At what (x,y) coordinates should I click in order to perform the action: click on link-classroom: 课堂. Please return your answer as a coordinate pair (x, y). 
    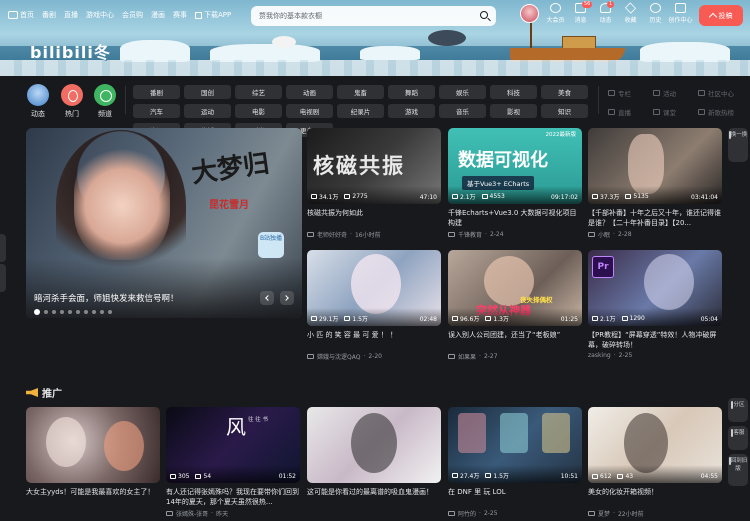
    Looking at the image, I should click on (675, 112).